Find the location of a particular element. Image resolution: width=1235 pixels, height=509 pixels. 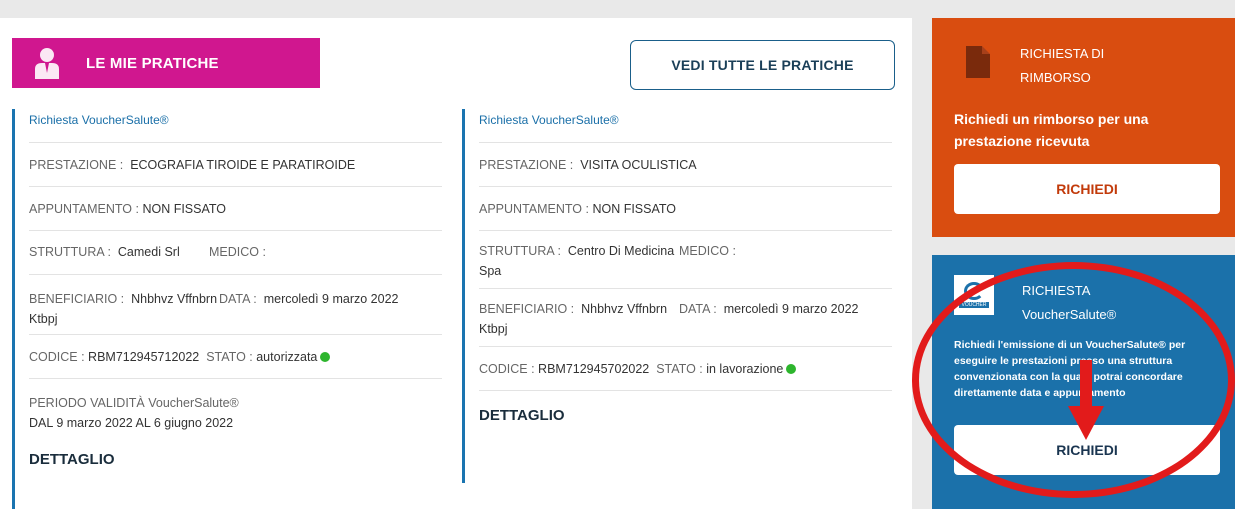

voucher-title: RICHIESTA VoucherSalute® is located at coordinates (1069, 303).